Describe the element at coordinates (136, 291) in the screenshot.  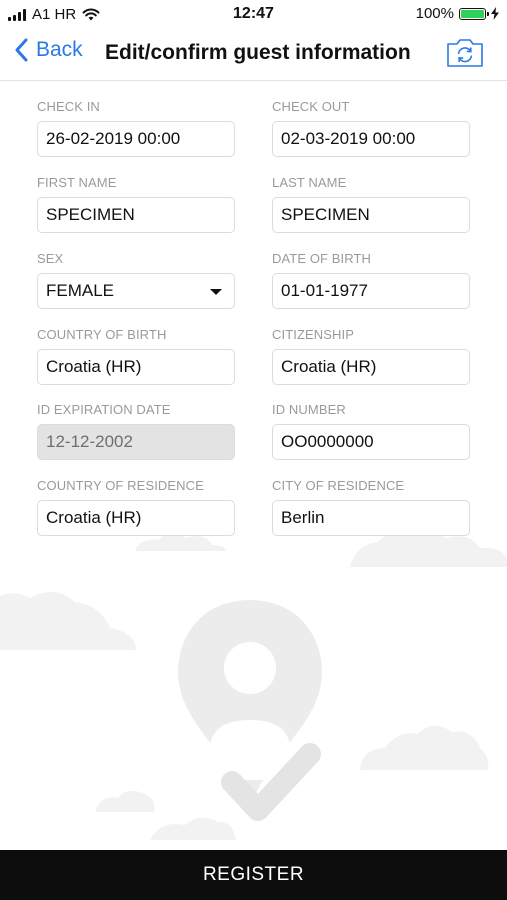
I see `sex-select: FEMALE` at that location.